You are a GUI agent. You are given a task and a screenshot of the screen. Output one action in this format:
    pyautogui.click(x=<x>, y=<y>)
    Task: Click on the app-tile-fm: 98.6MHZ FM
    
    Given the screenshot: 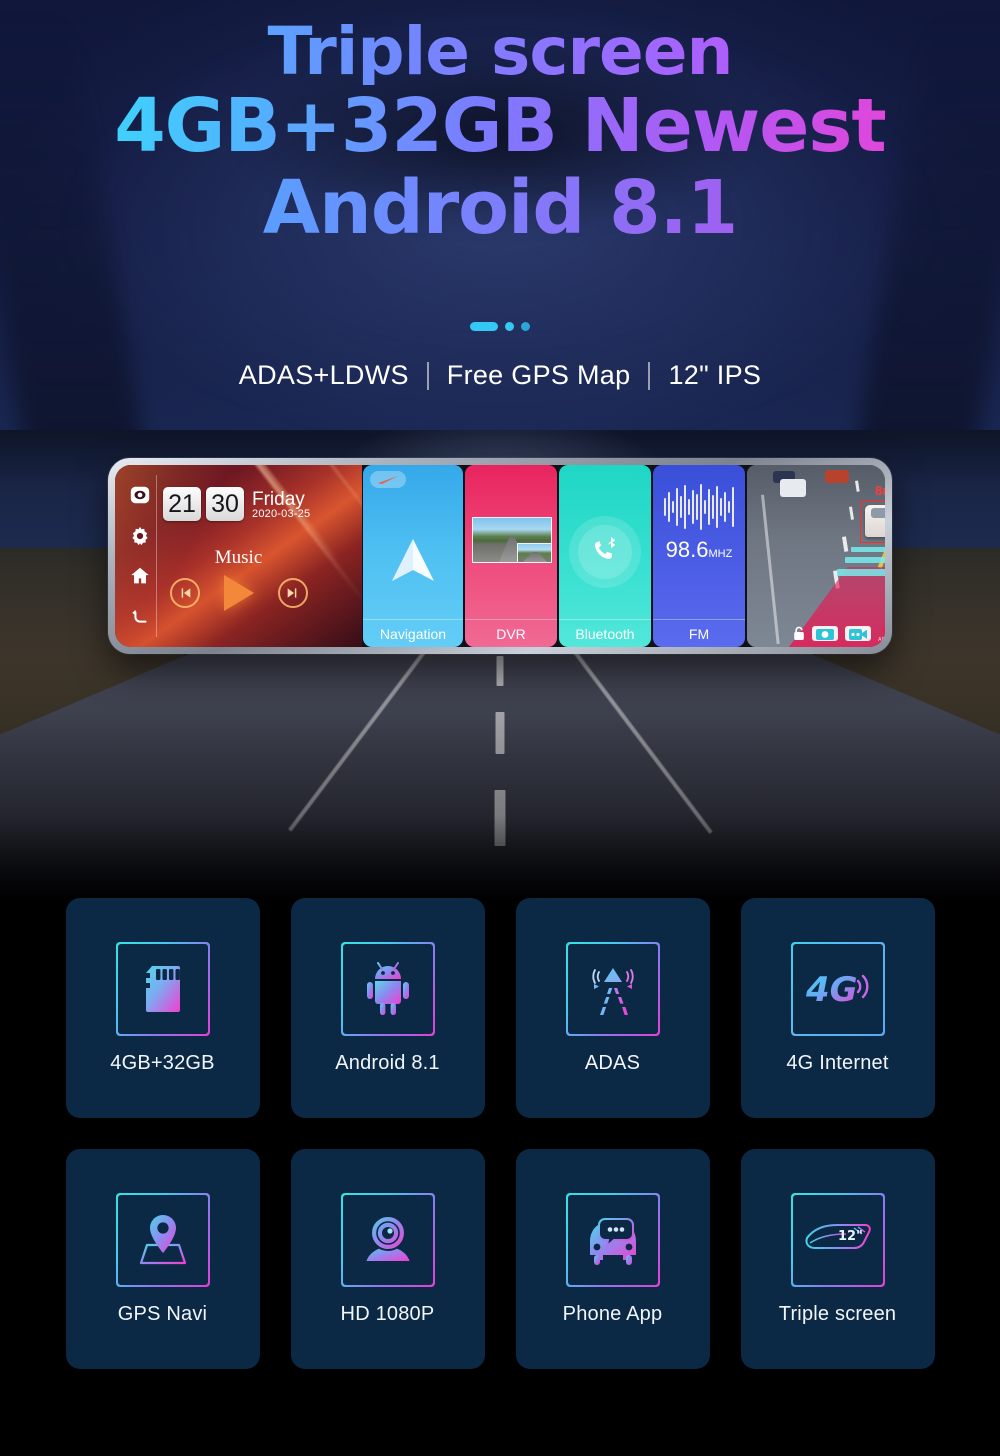 What is the action you would take?
    pyautogui.click(x=699, y=556)
    